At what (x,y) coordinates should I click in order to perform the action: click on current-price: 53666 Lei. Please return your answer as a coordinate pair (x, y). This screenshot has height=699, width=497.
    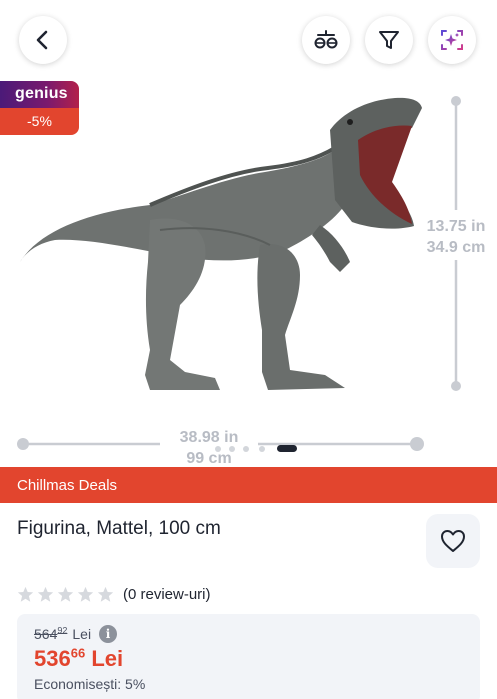
    Looking at the image, I should click on (79, 658).